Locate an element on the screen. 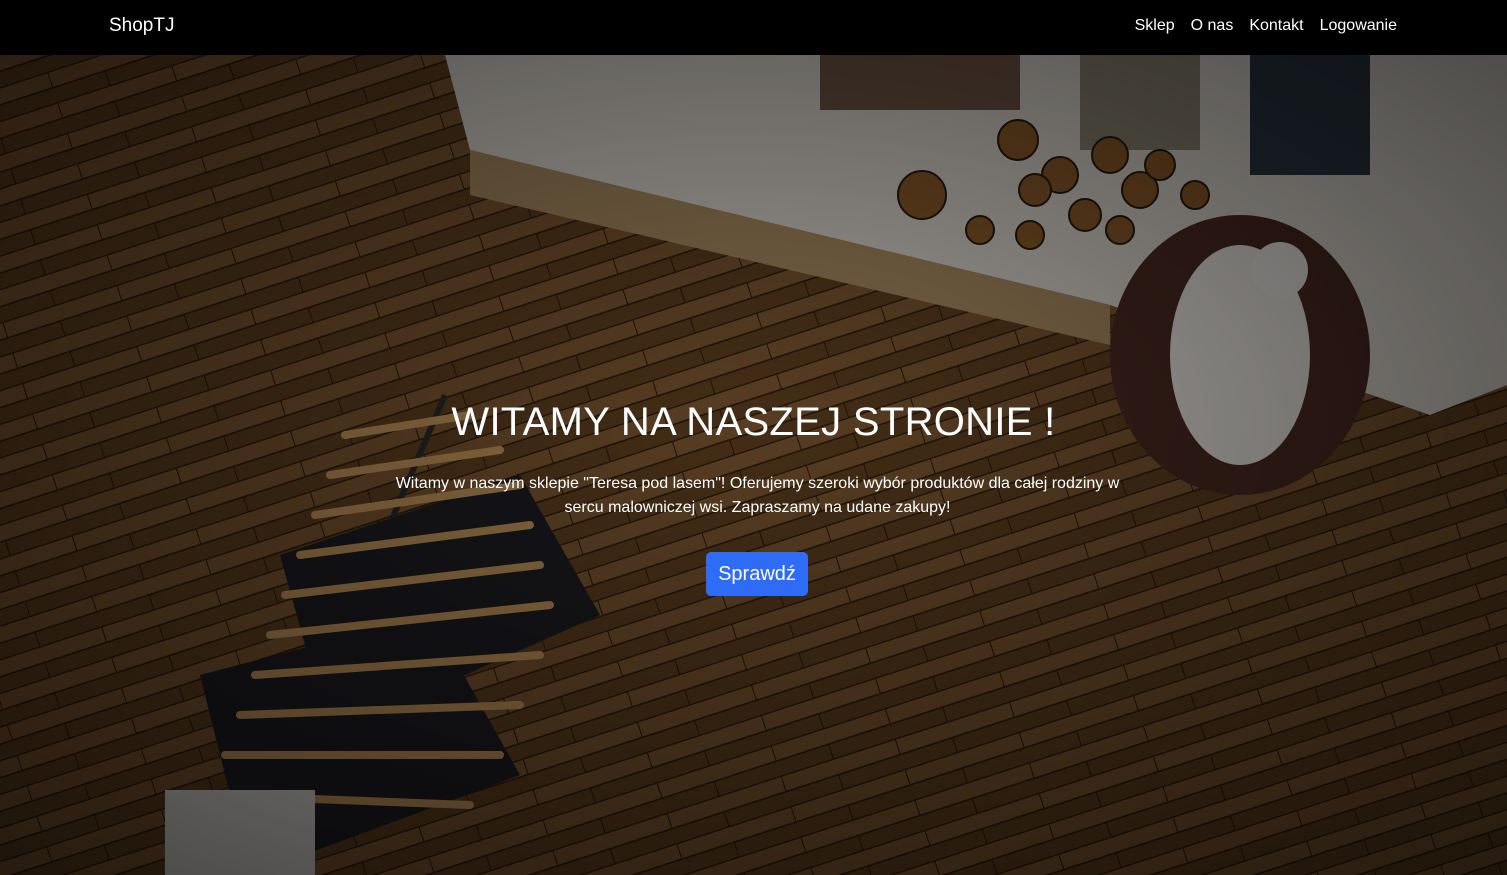 This screenshot has height=875, width=1507. nav-links: Sklep O nas Kontakt Logowanie is located at coordinates (1266, 26).